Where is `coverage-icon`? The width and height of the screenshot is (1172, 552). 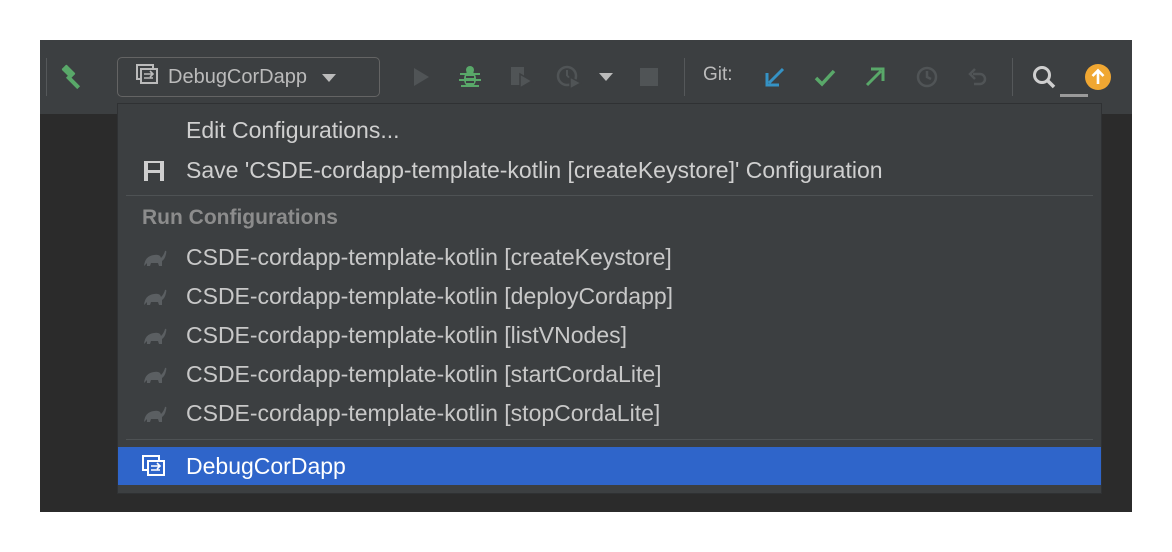
coverage-icon is located at coordinates (521, 77).